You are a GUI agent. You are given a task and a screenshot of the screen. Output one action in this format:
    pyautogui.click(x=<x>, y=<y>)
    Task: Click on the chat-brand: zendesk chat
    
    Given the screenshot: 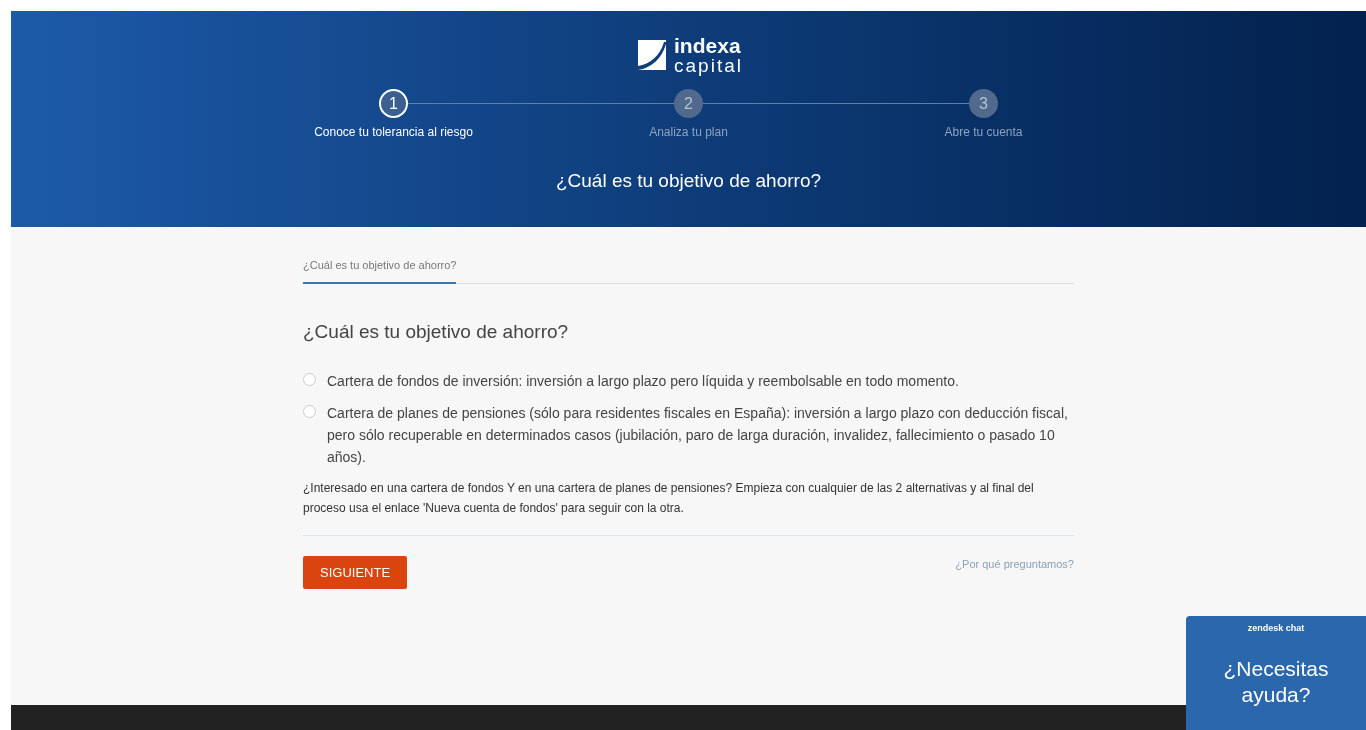 What is the action you would take?
    pyautogui.click(x=1276, y=628)
    